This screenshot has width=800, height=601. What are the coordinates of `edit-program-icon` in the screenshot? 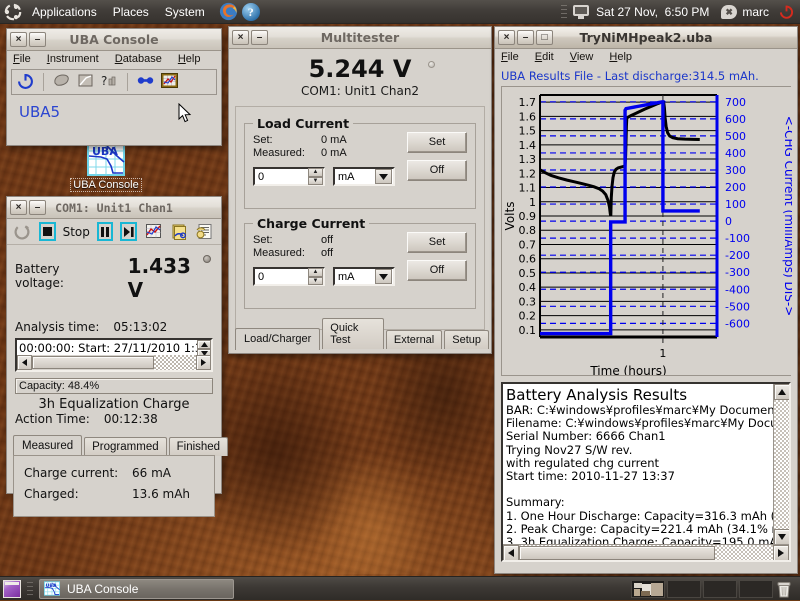 It's located at (179, 231).